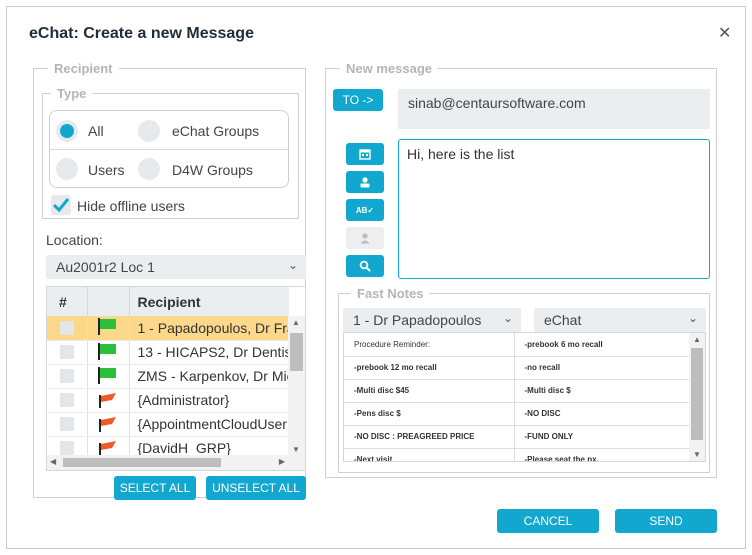  Describe the element at coordinates (72, 93) in the screenshot. I see `type-legend: Type` at that location.